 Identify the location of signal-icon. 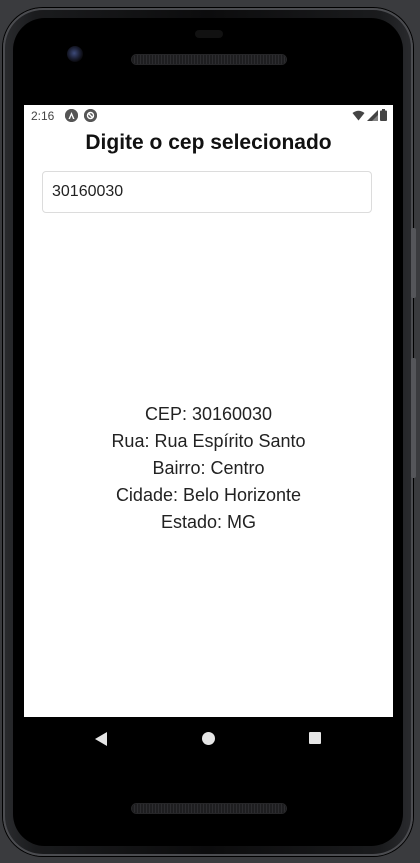
(372, 116).